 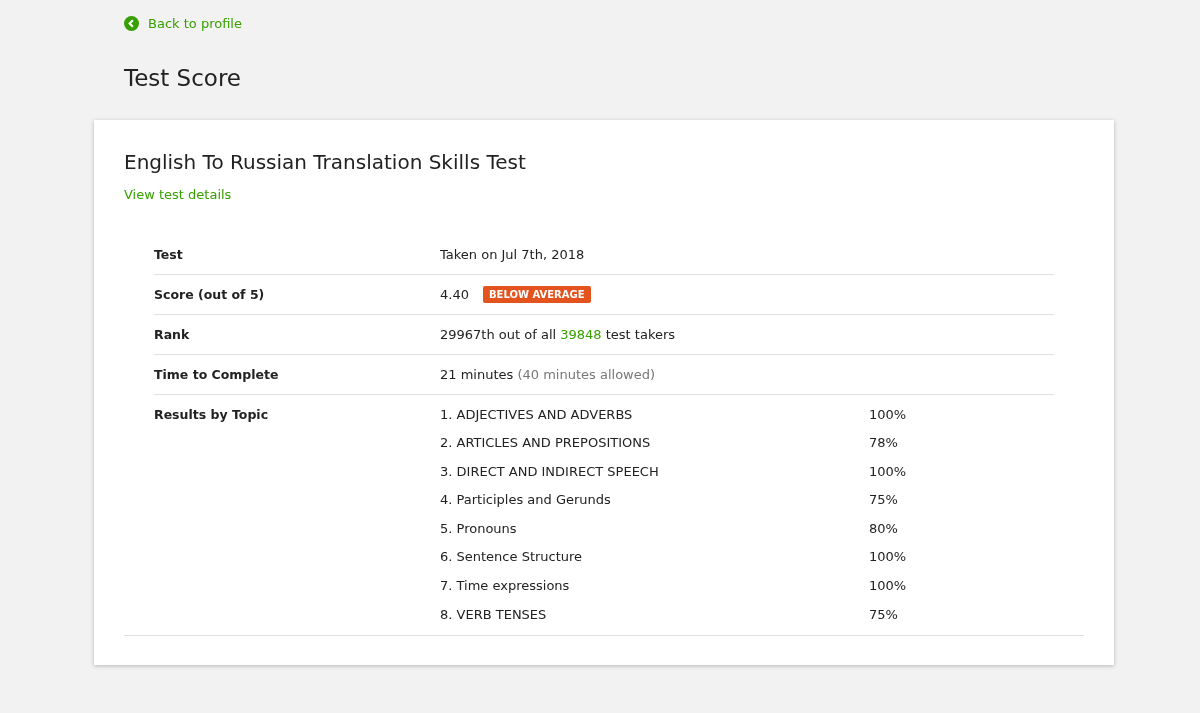 I want to click on back-link-text: Back to profile, so click(x=195, y=23).